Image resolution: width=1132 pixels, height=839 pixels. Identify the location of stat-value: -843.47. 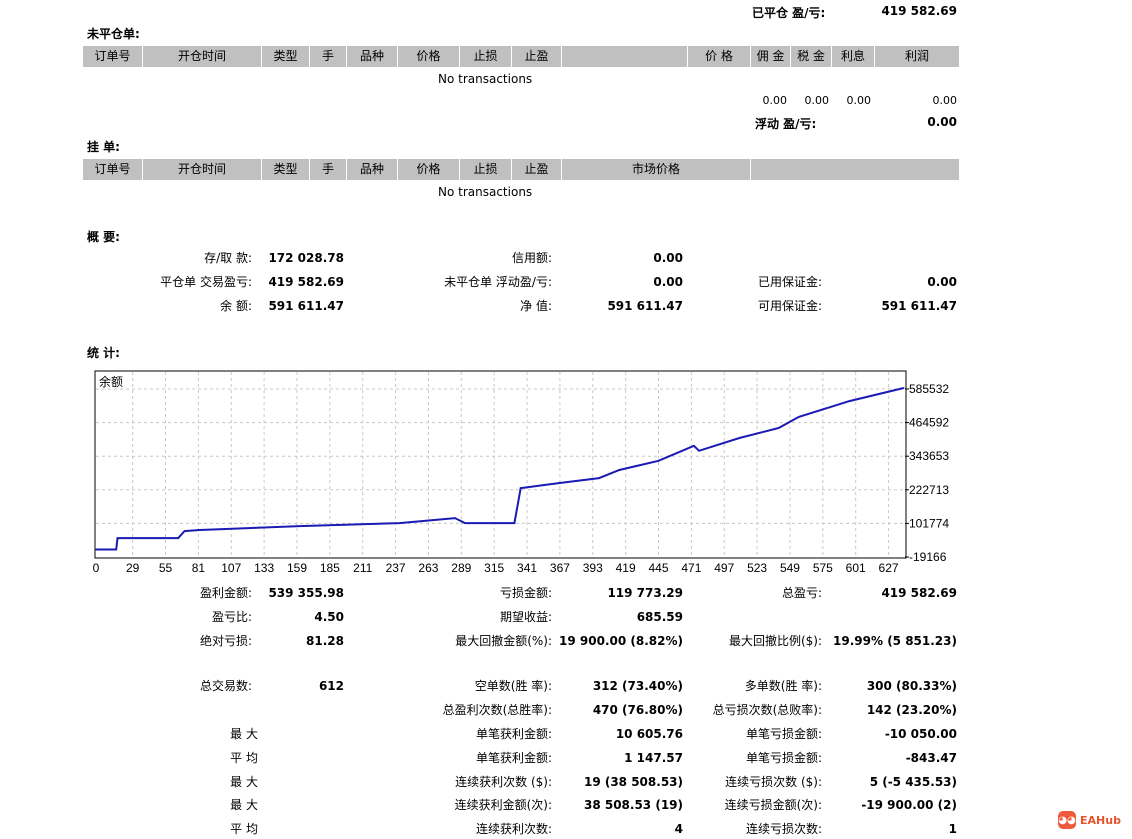
(931, 758).